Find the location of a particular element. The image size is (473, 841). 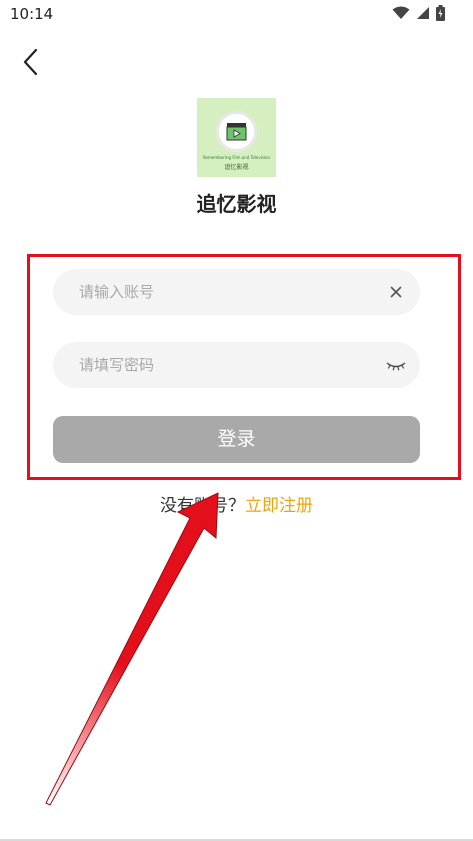

wifi-icon is located at coordinates (401, 12).